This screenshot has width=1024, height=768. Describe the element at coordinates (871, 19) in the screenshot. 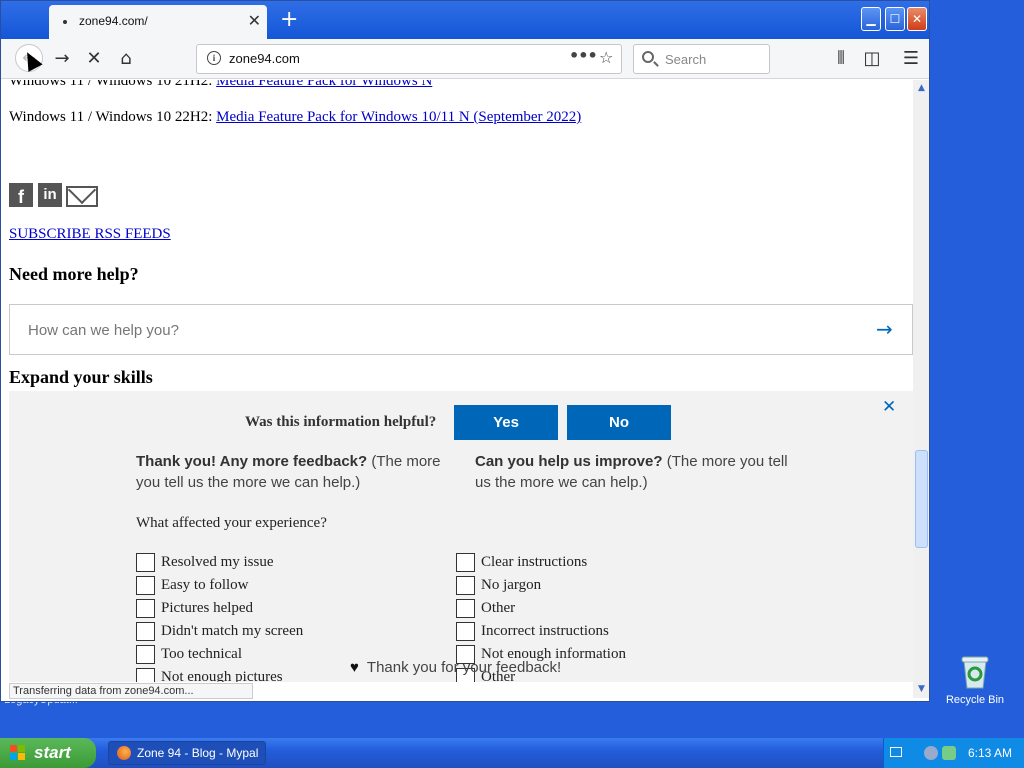

I see `minimize-button: ▁` at that location.